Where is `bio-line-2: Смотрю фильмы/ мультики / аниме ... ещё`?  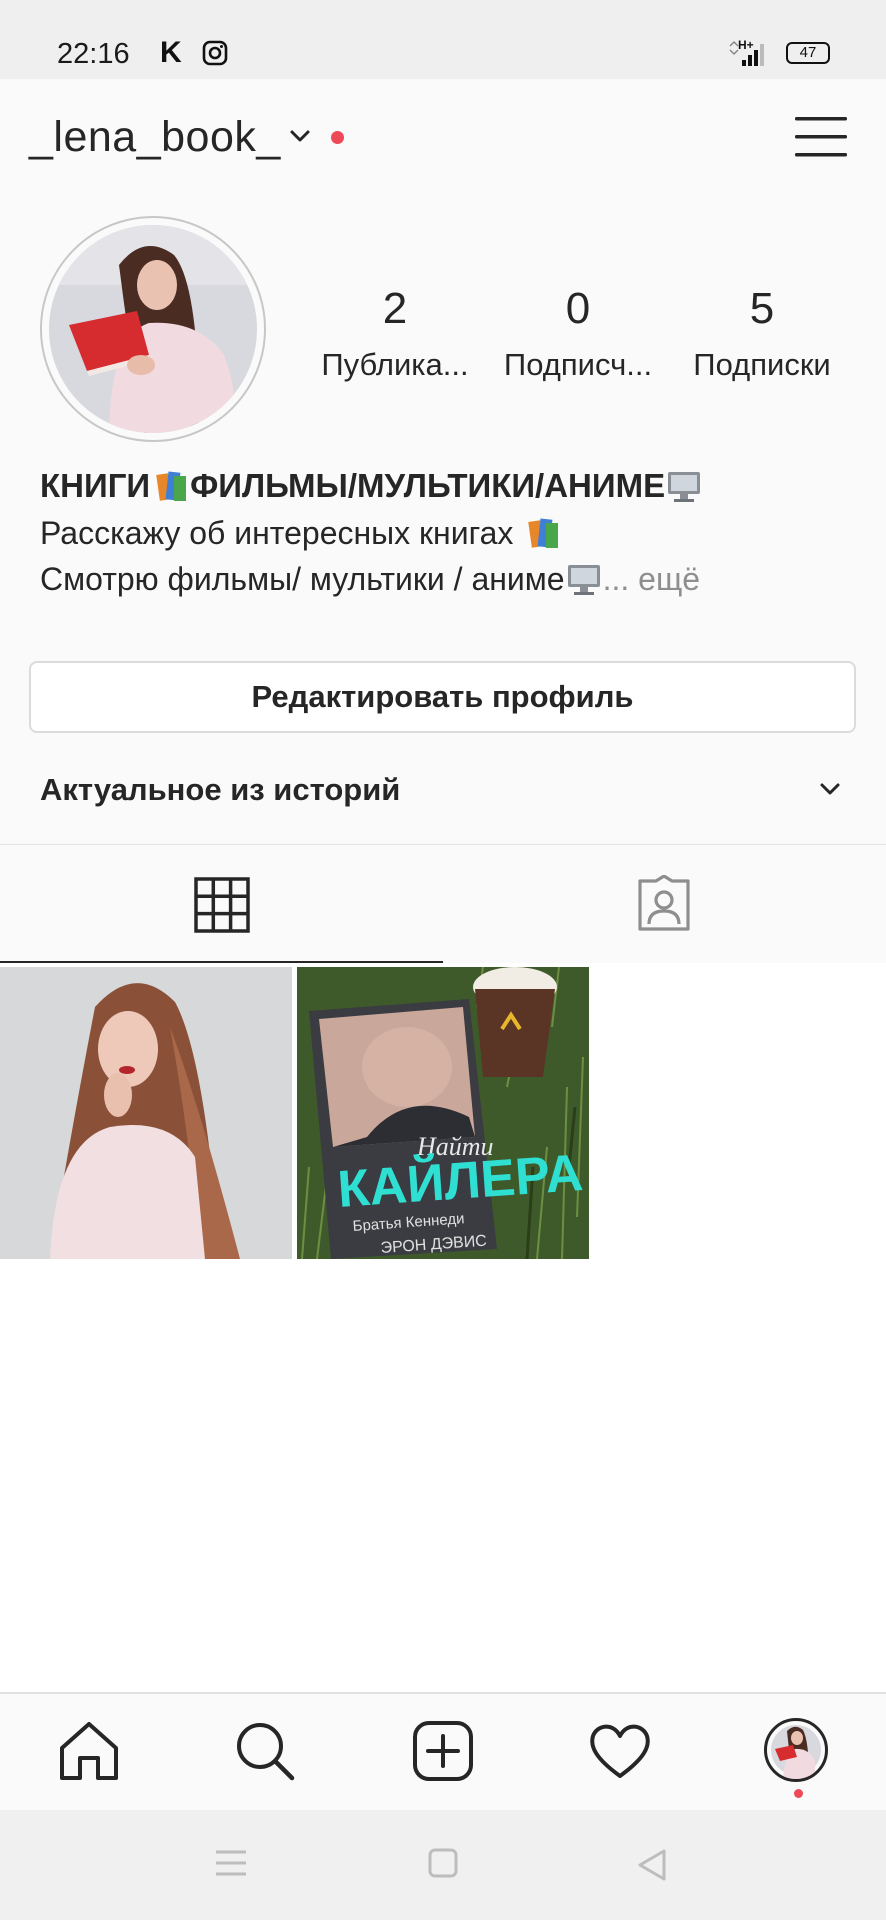 bio-line-2: Смотрю фильмы/ мультики / аниме ... ещё is located at coordinates (370, 579).